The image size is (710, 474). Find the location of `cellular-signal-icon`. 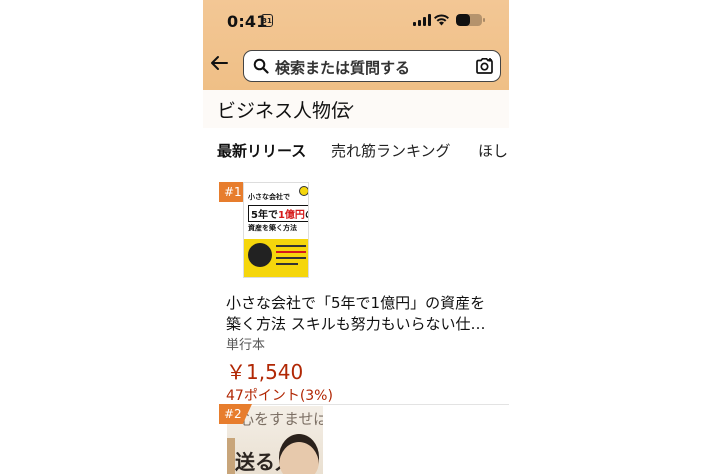

cellular-signal-icon is located at coordinates (422, 20).